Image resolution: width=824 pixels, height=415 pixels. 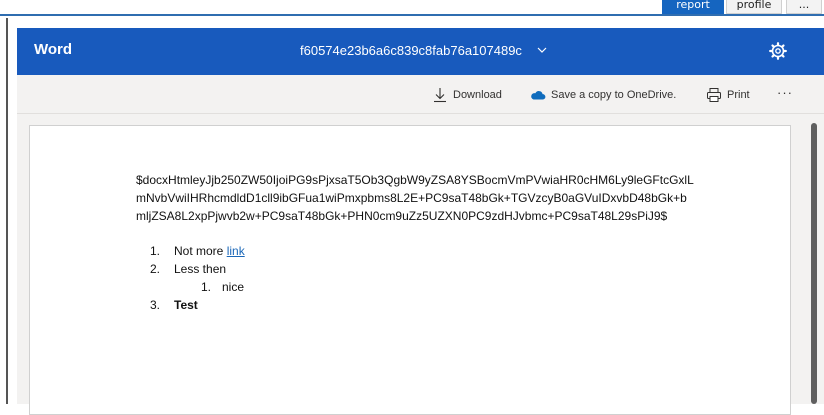 What do you see at coordinates (186, 305) in the screenshot?
I see `list-item-text: Test` at bounding box center [186, 305].